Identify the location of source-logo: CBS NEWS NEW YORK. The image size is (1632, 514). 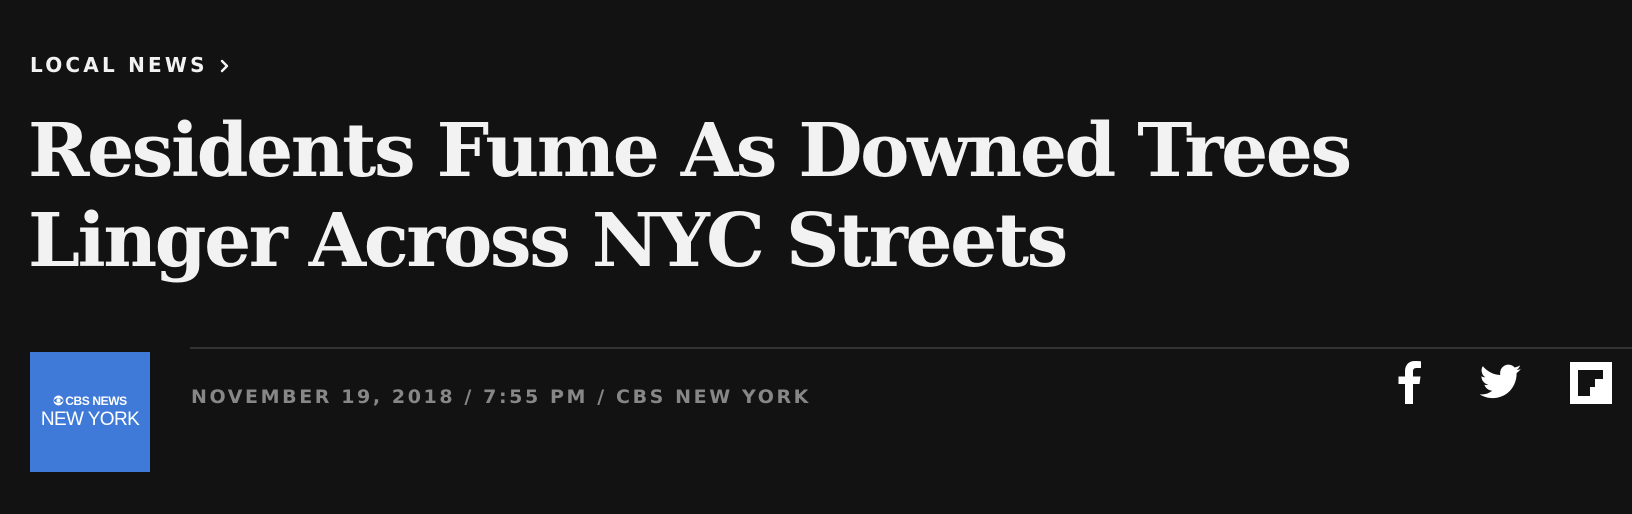
(90, 412).